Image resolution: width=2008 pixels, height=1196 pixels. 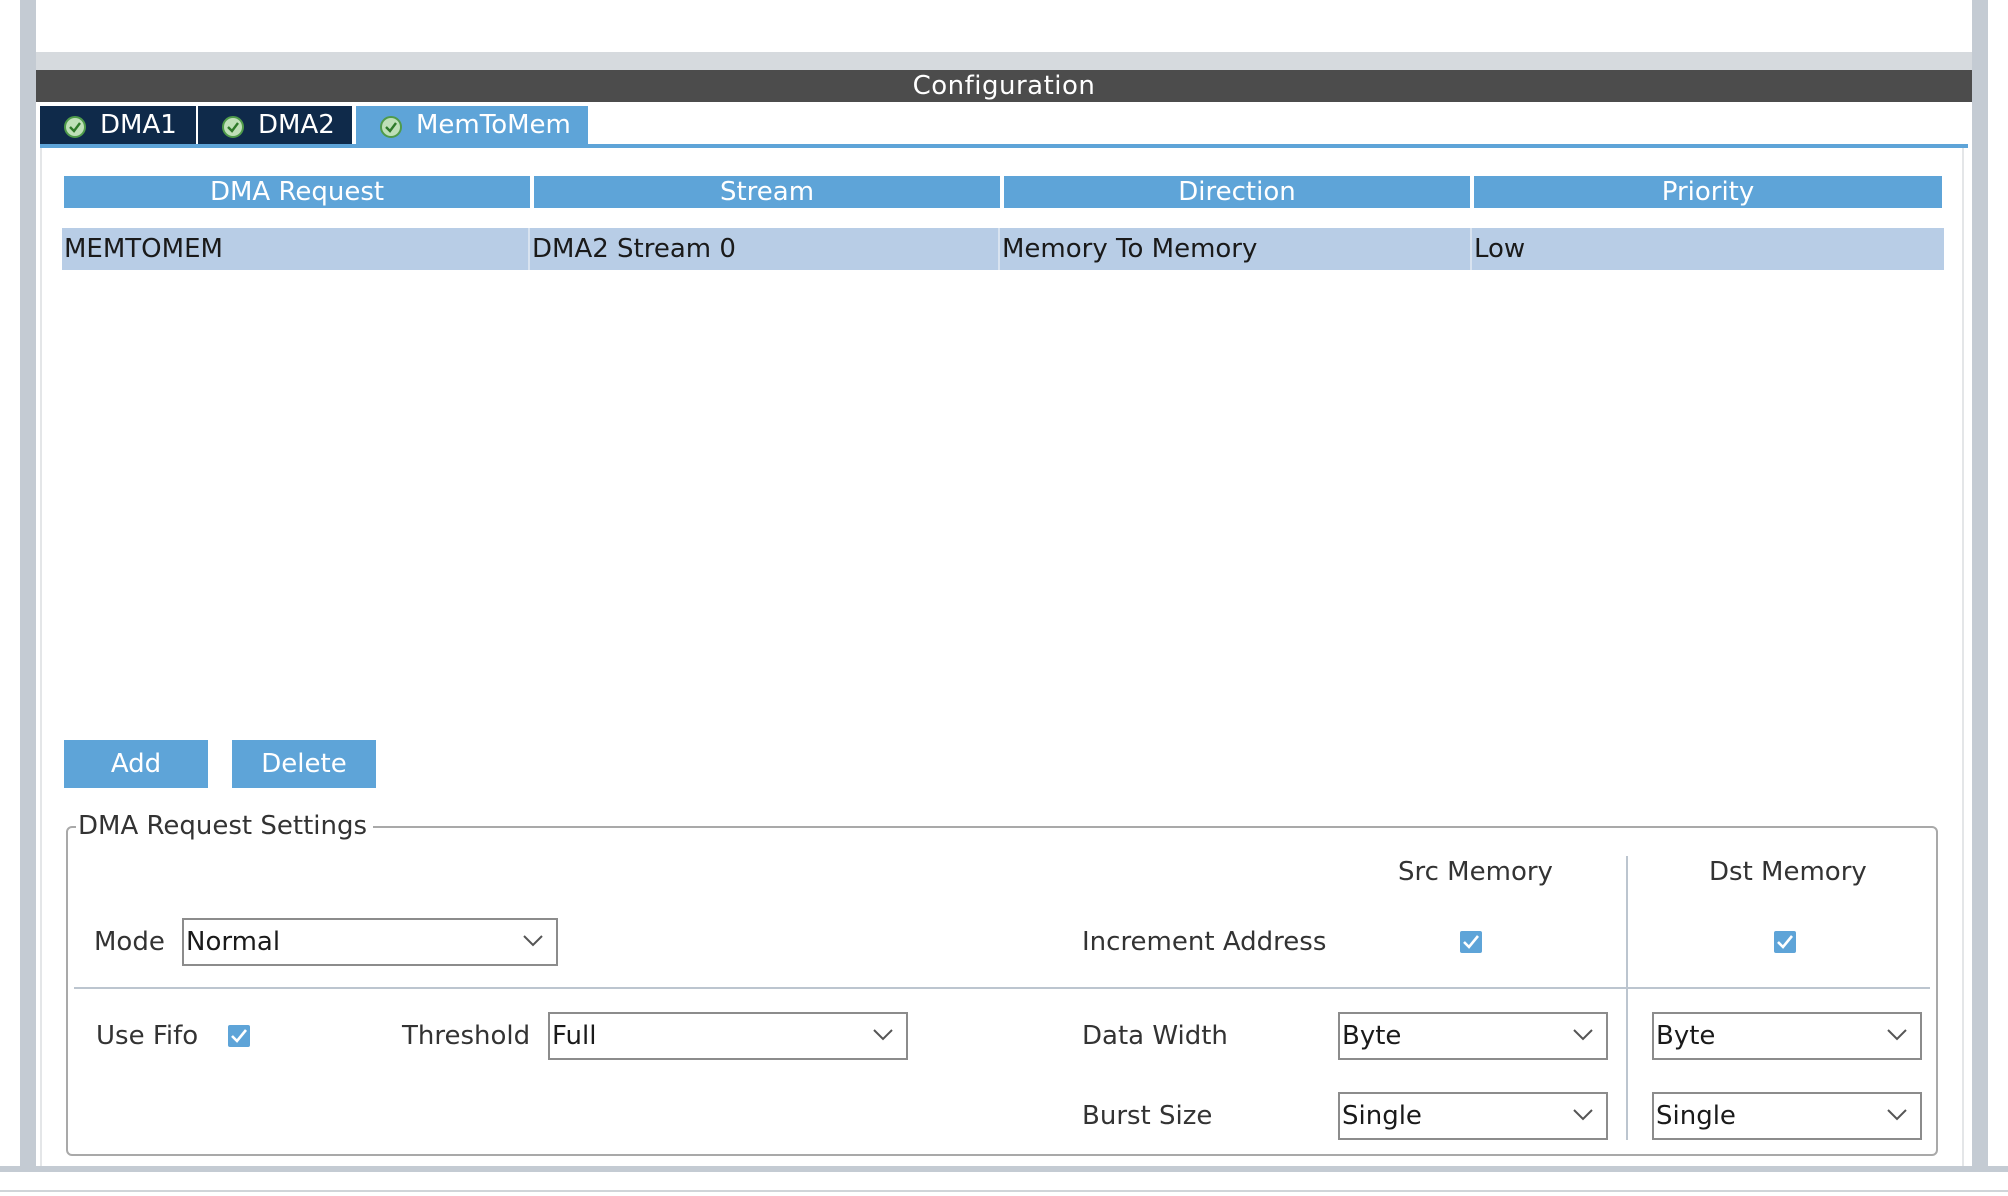 I want to click on table-header: DMA Request Stream Direction Priority, so click(x=1003, y=192).